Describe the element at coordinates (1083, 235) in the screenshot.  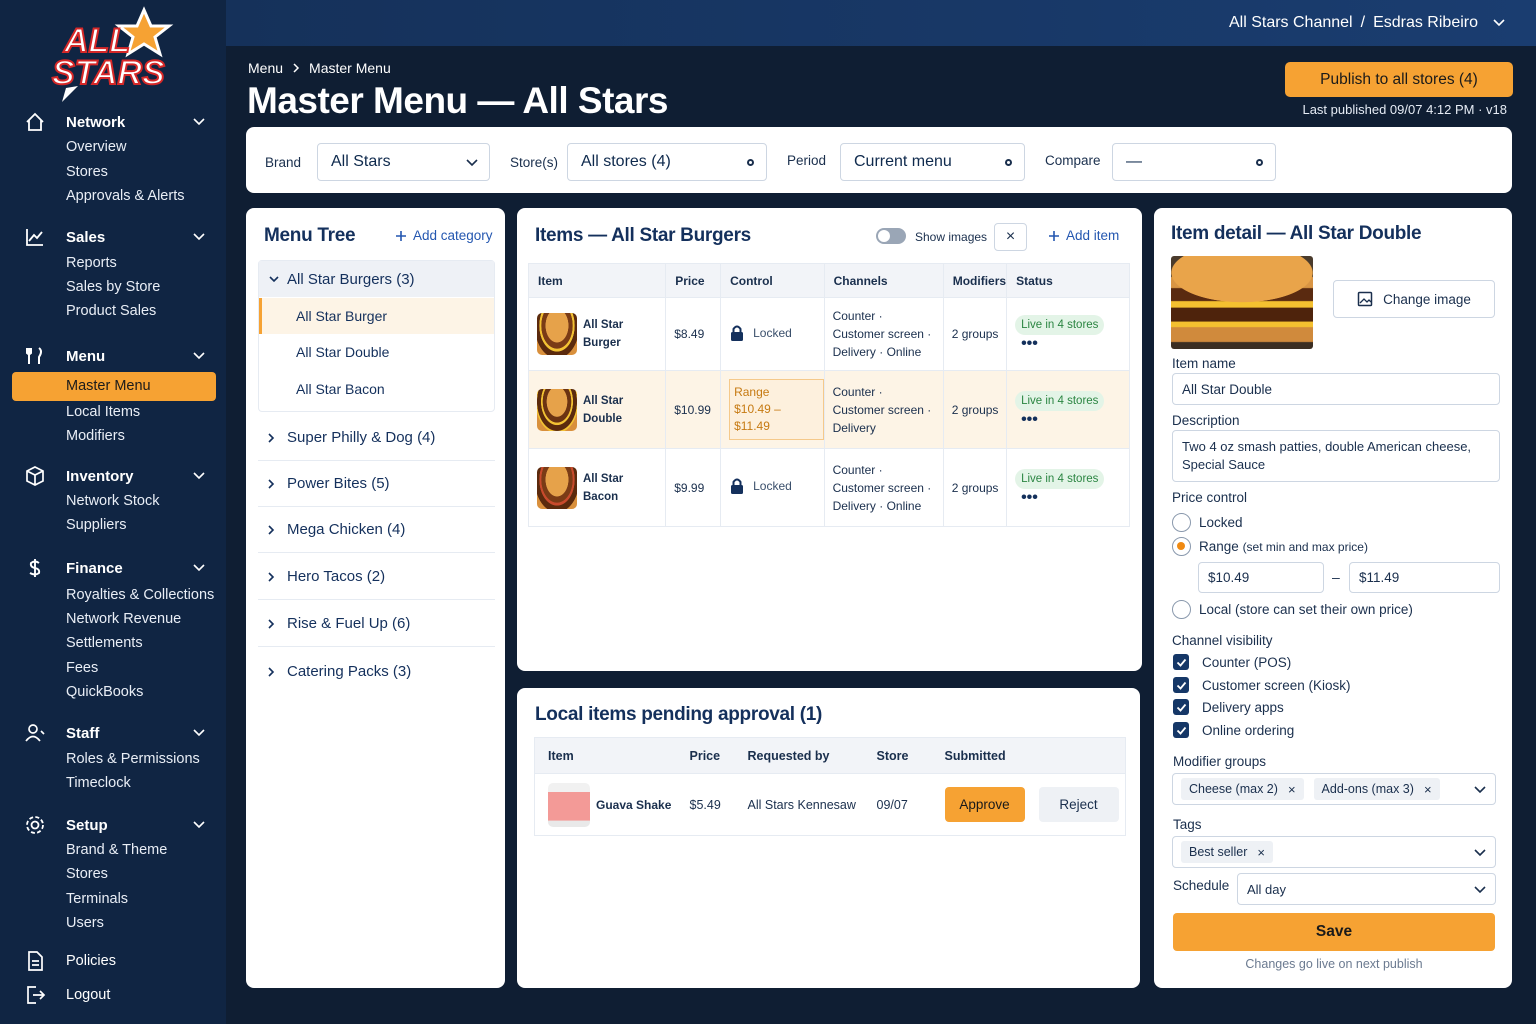
I see `add-item-button: Add item` at that location.